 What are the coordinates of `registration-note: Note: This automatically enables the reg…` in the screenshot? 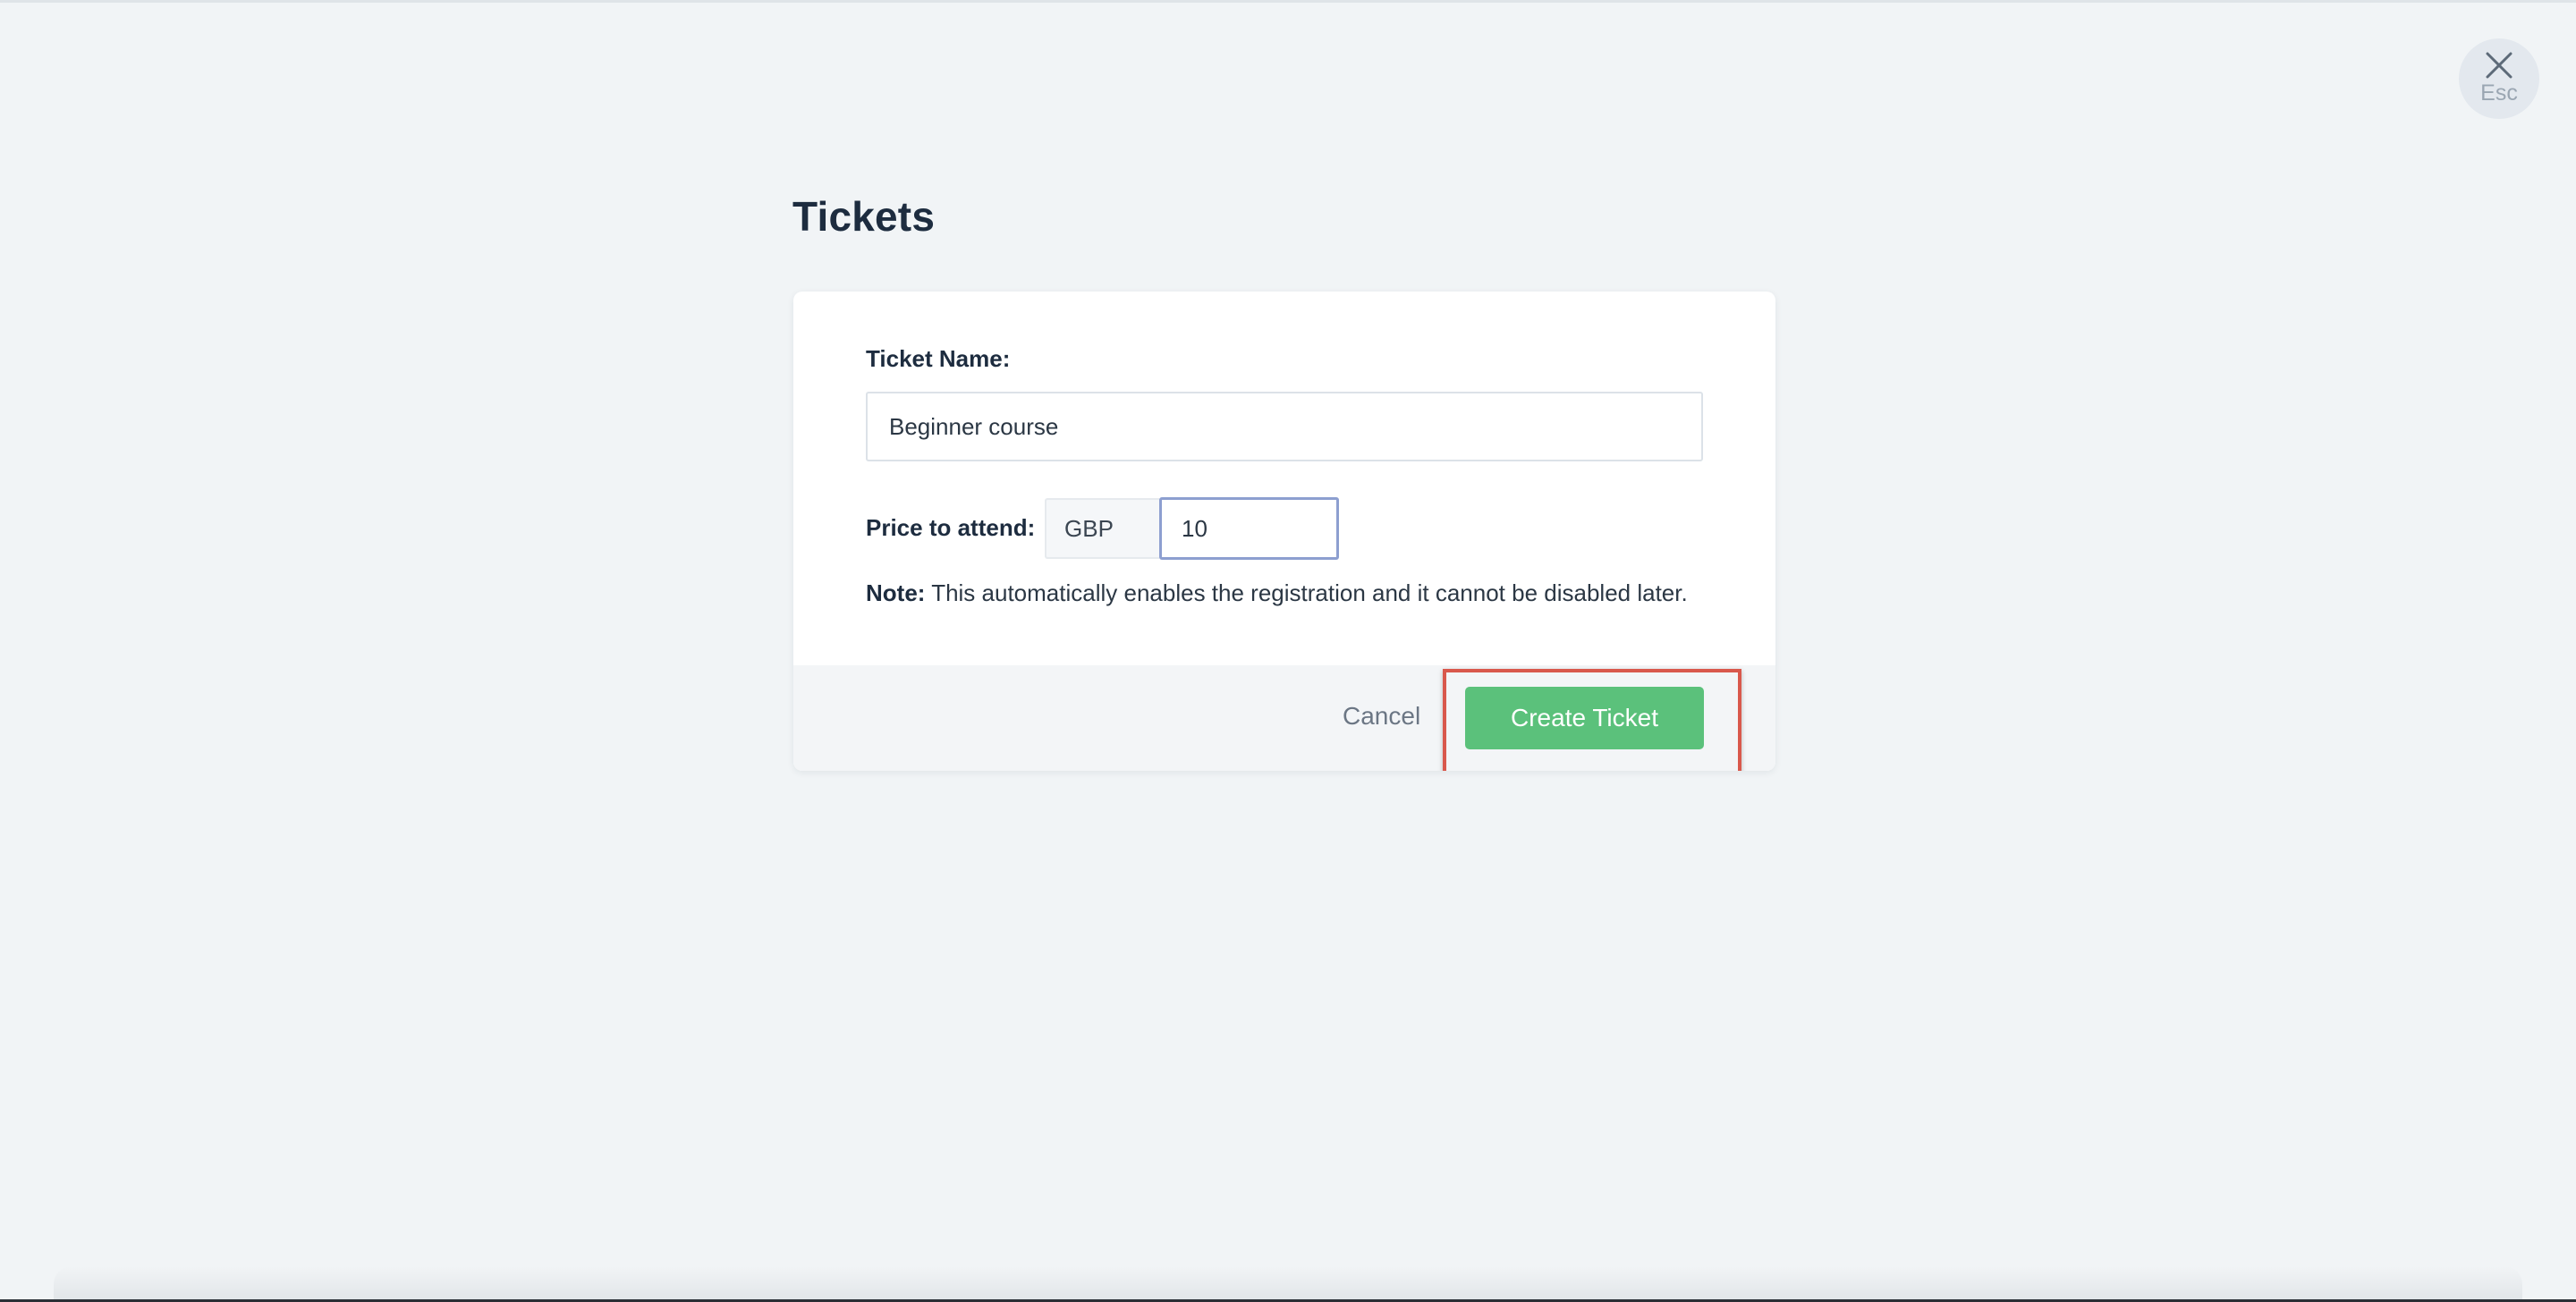 It's located at (1277, 593).